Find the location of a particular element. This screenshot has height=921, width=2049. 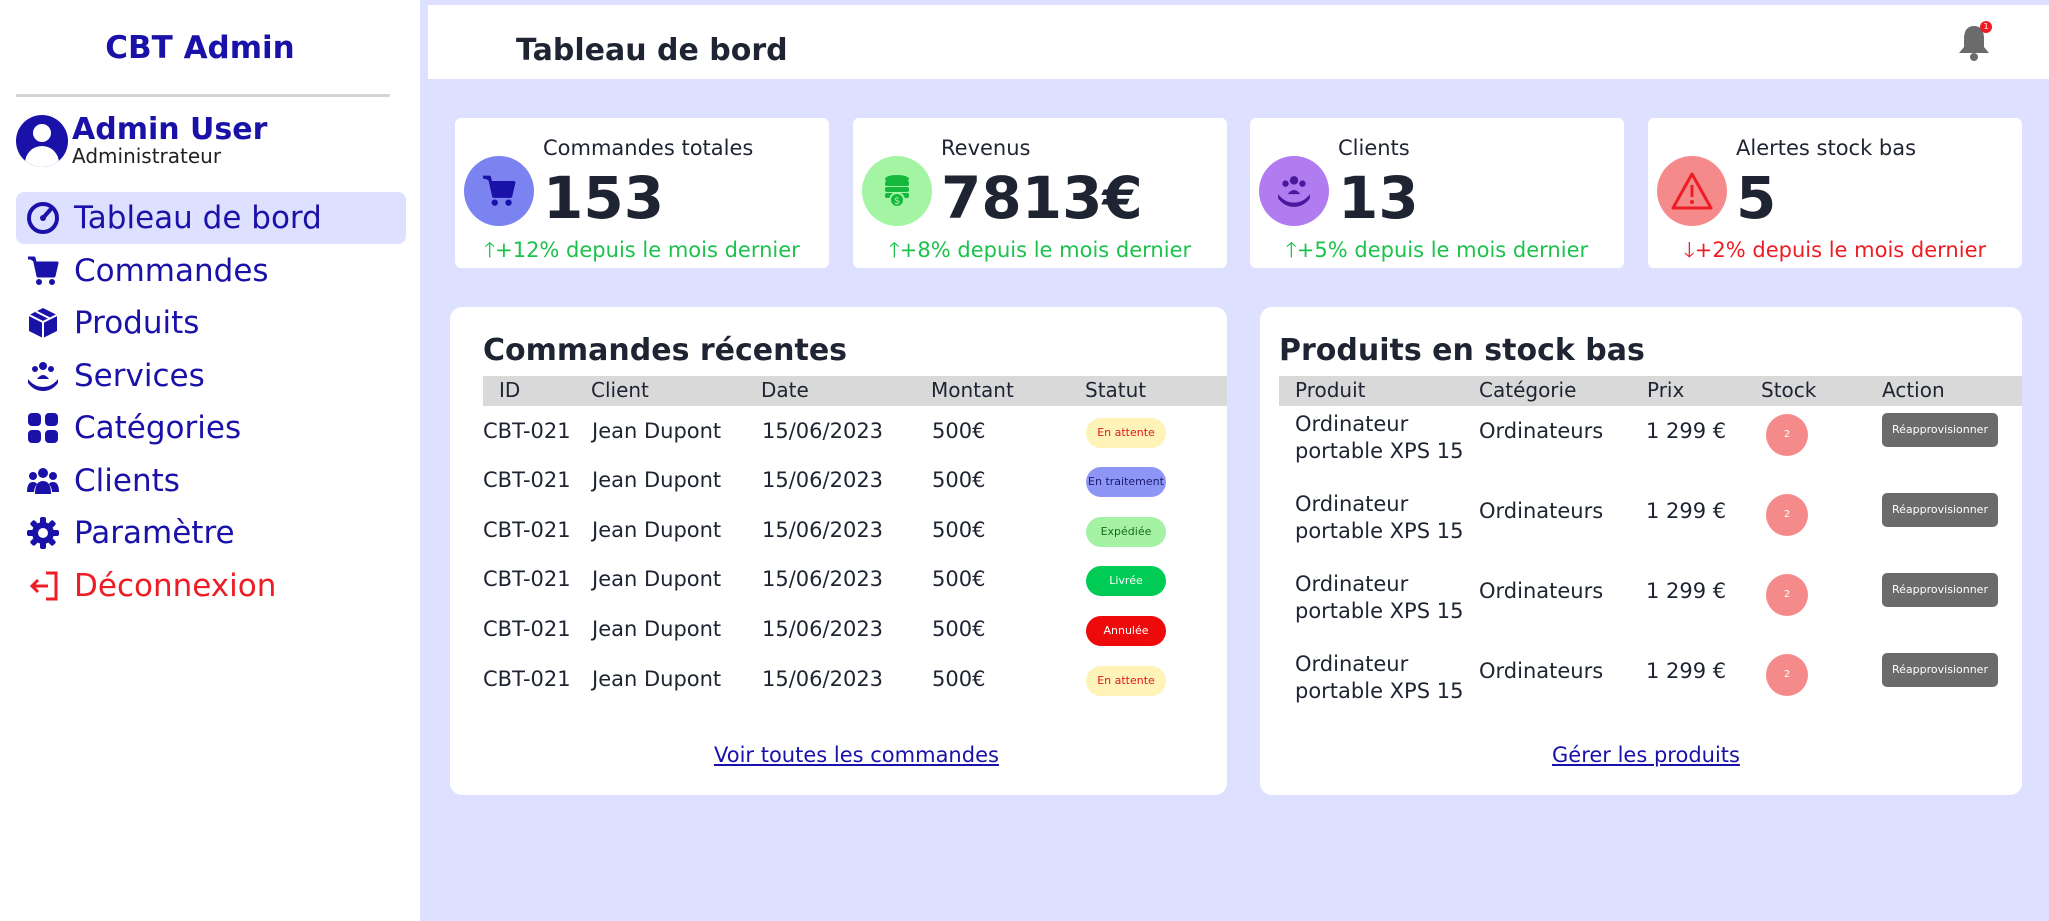

manage-products-link: Gérer les produits is located at coordinates (1646, 755).